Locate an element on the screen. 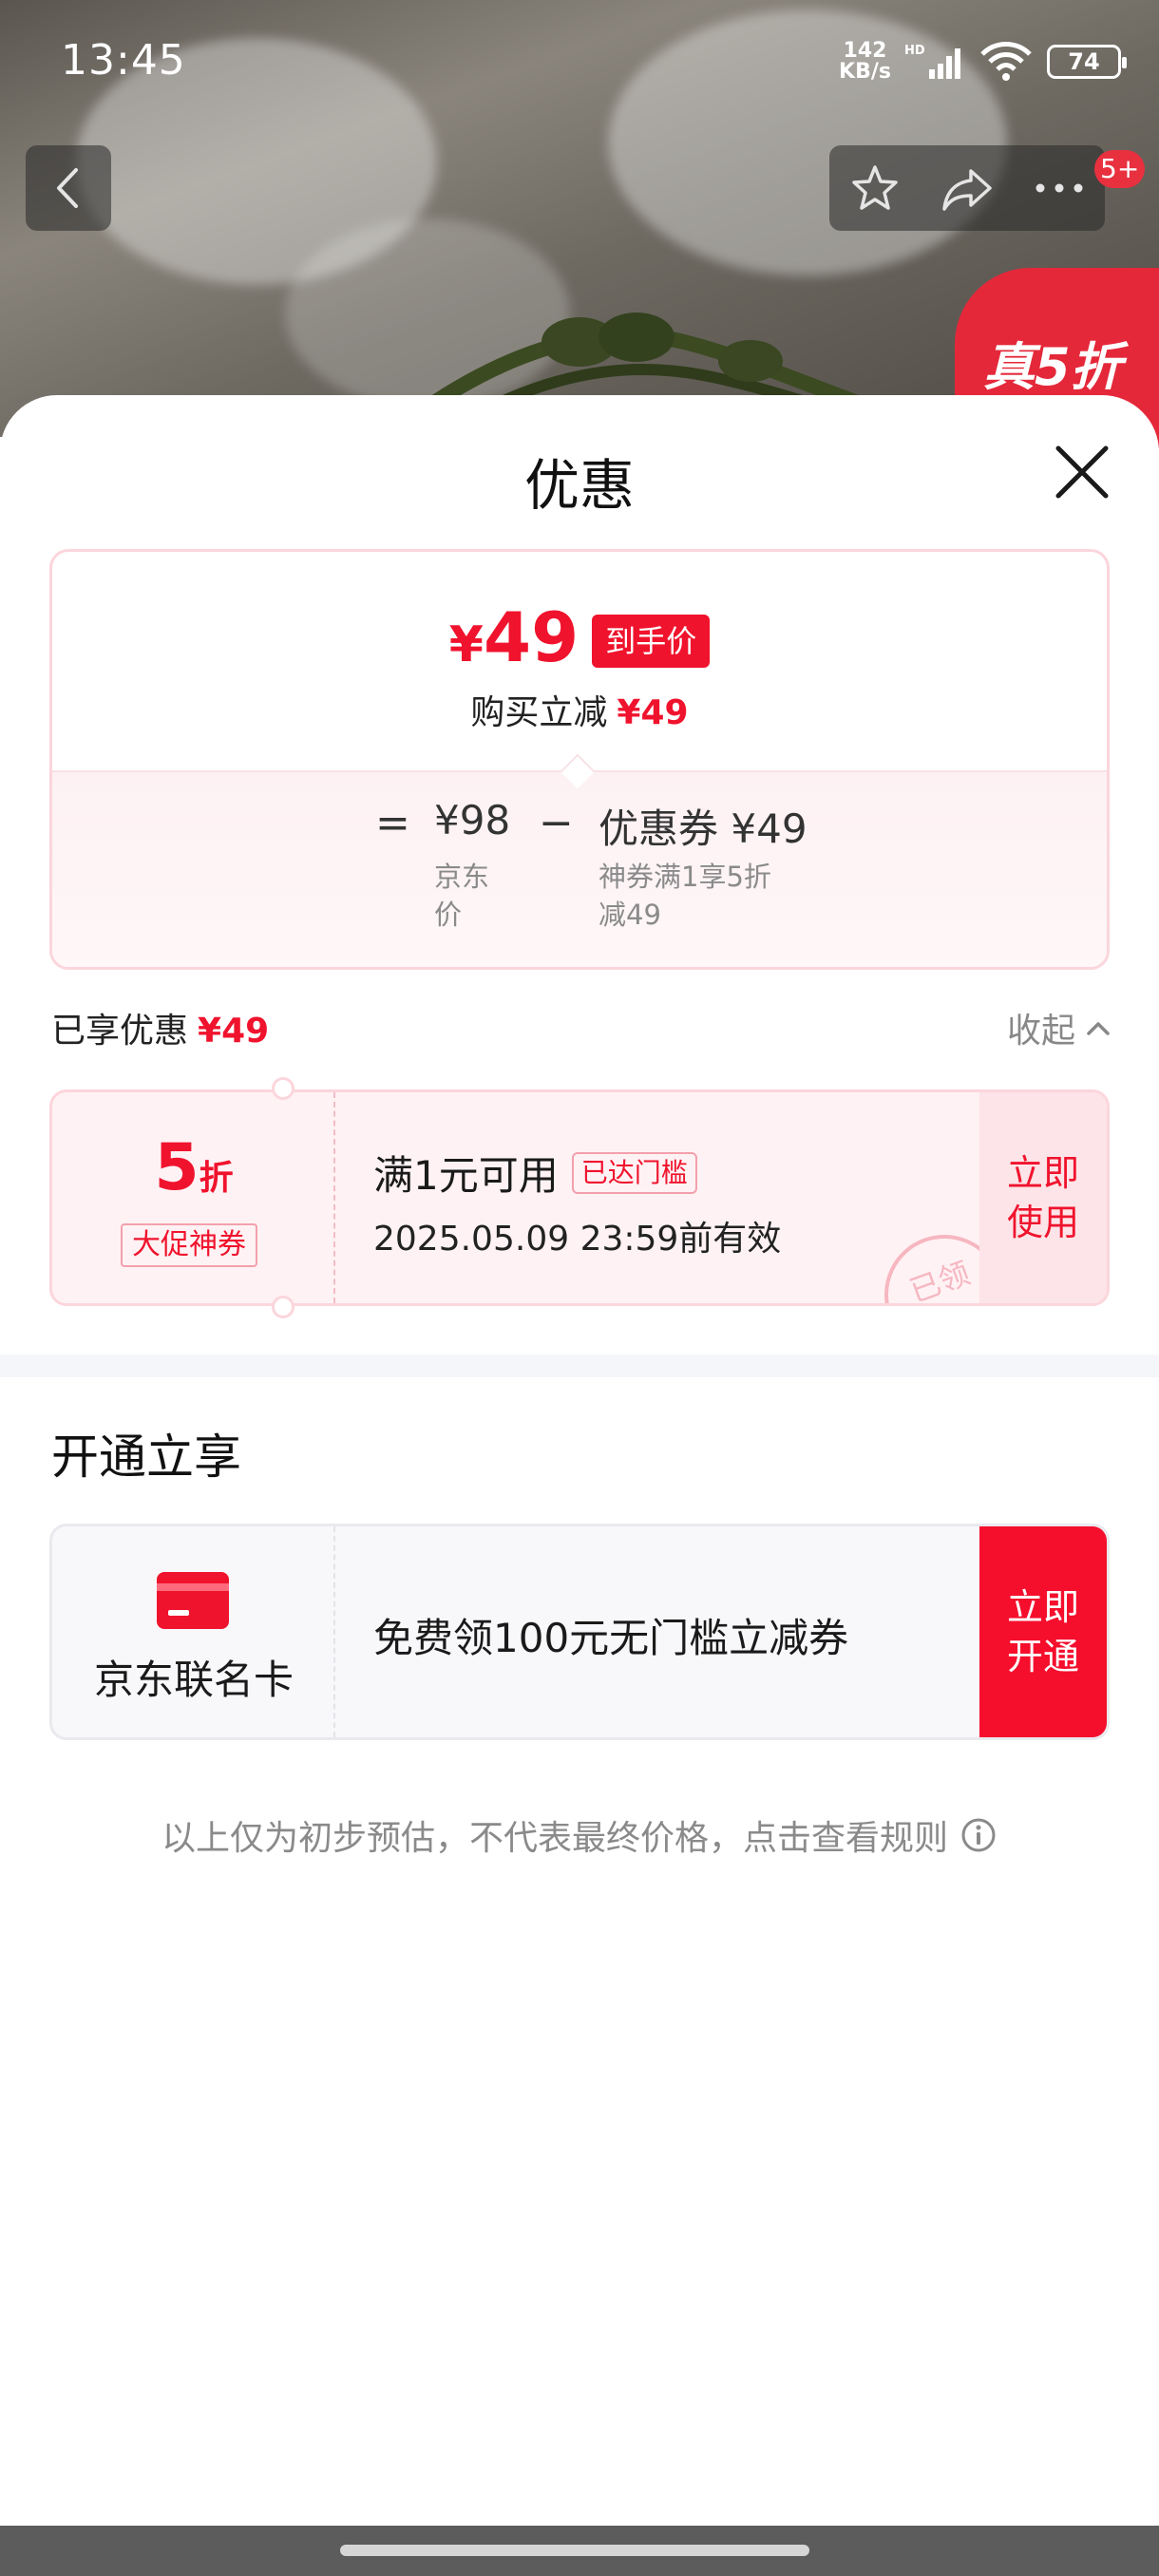  coupon-punch-bottom is located at coordinates (283, 1307).